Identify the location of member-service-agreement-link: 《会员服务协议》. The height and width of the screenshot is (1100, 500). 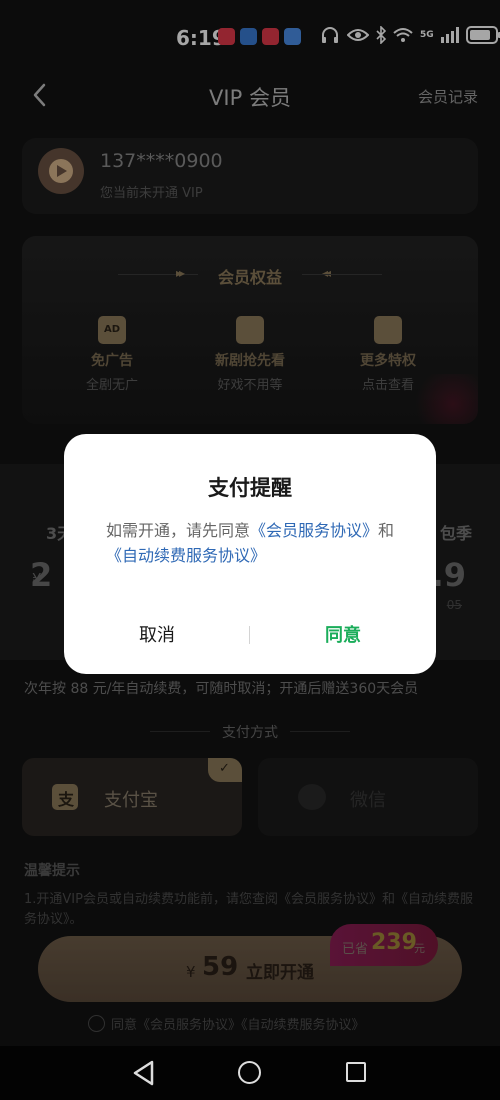
(314, 530).